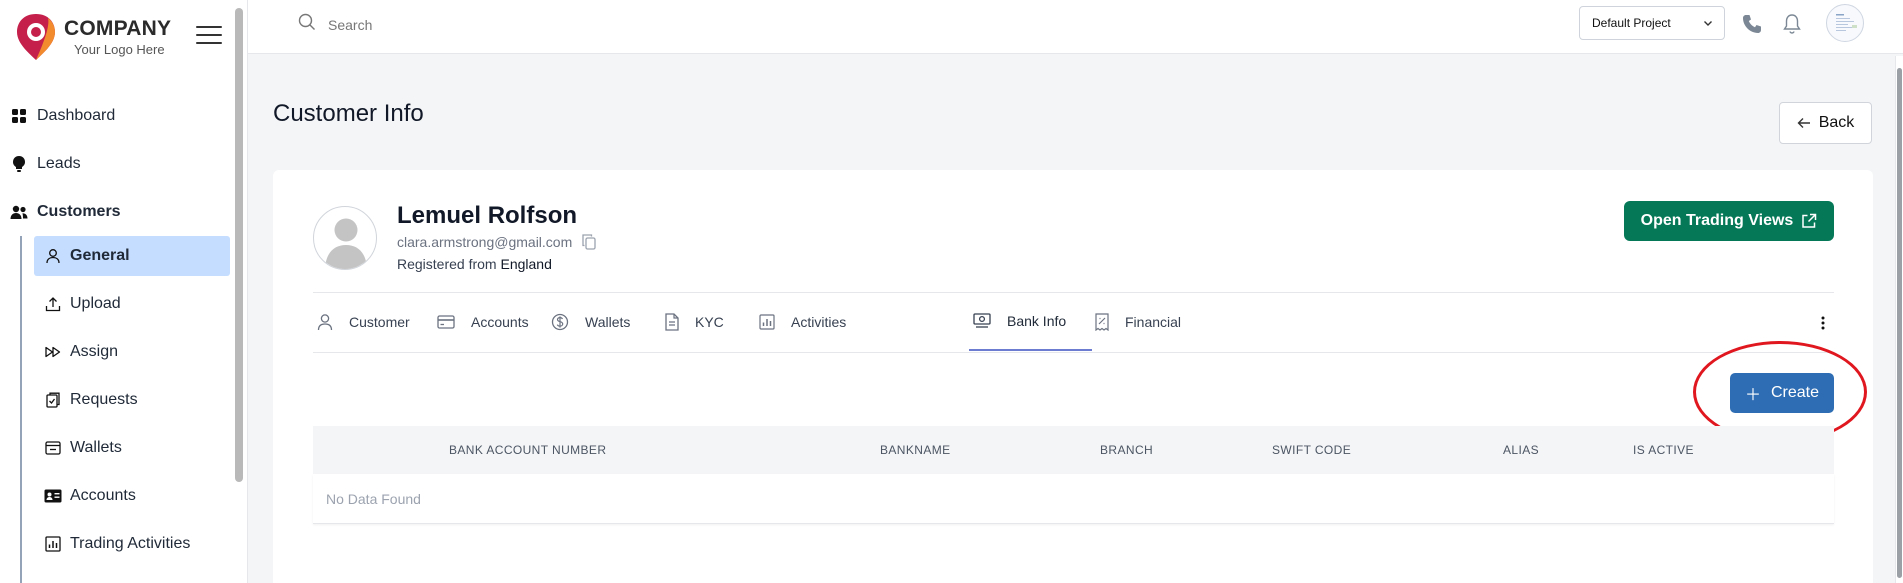 This screenshot has height=583, width=1903. What do you see at coordinates (1073, 499) in the screenshot?
I see `table-body: No Data Found` at bounding box center [1073, 499].